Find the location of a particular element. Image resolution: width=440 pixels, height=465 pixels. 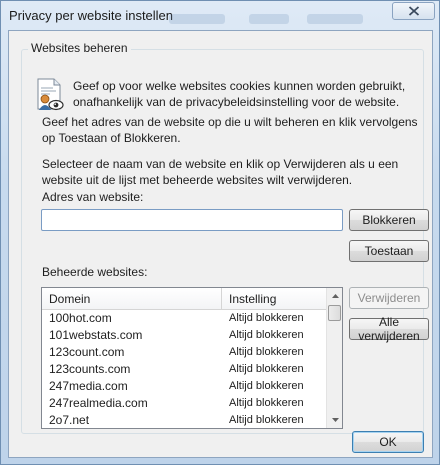

close-icon is located at coordinates (413, 11).